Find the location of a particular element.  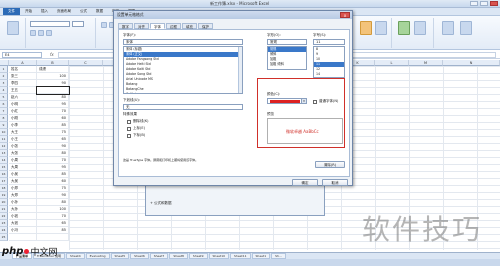

row-number: 18 is located at coordinates (4, 188).